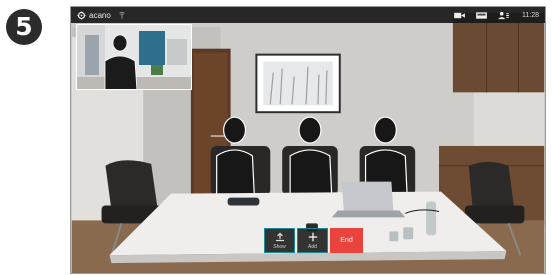 The height and width of the screenshot is (275, 552). Describe the element at coordinates (491, 15) in the screenshot. I see `top-bar-actions: 11:28` at that location.